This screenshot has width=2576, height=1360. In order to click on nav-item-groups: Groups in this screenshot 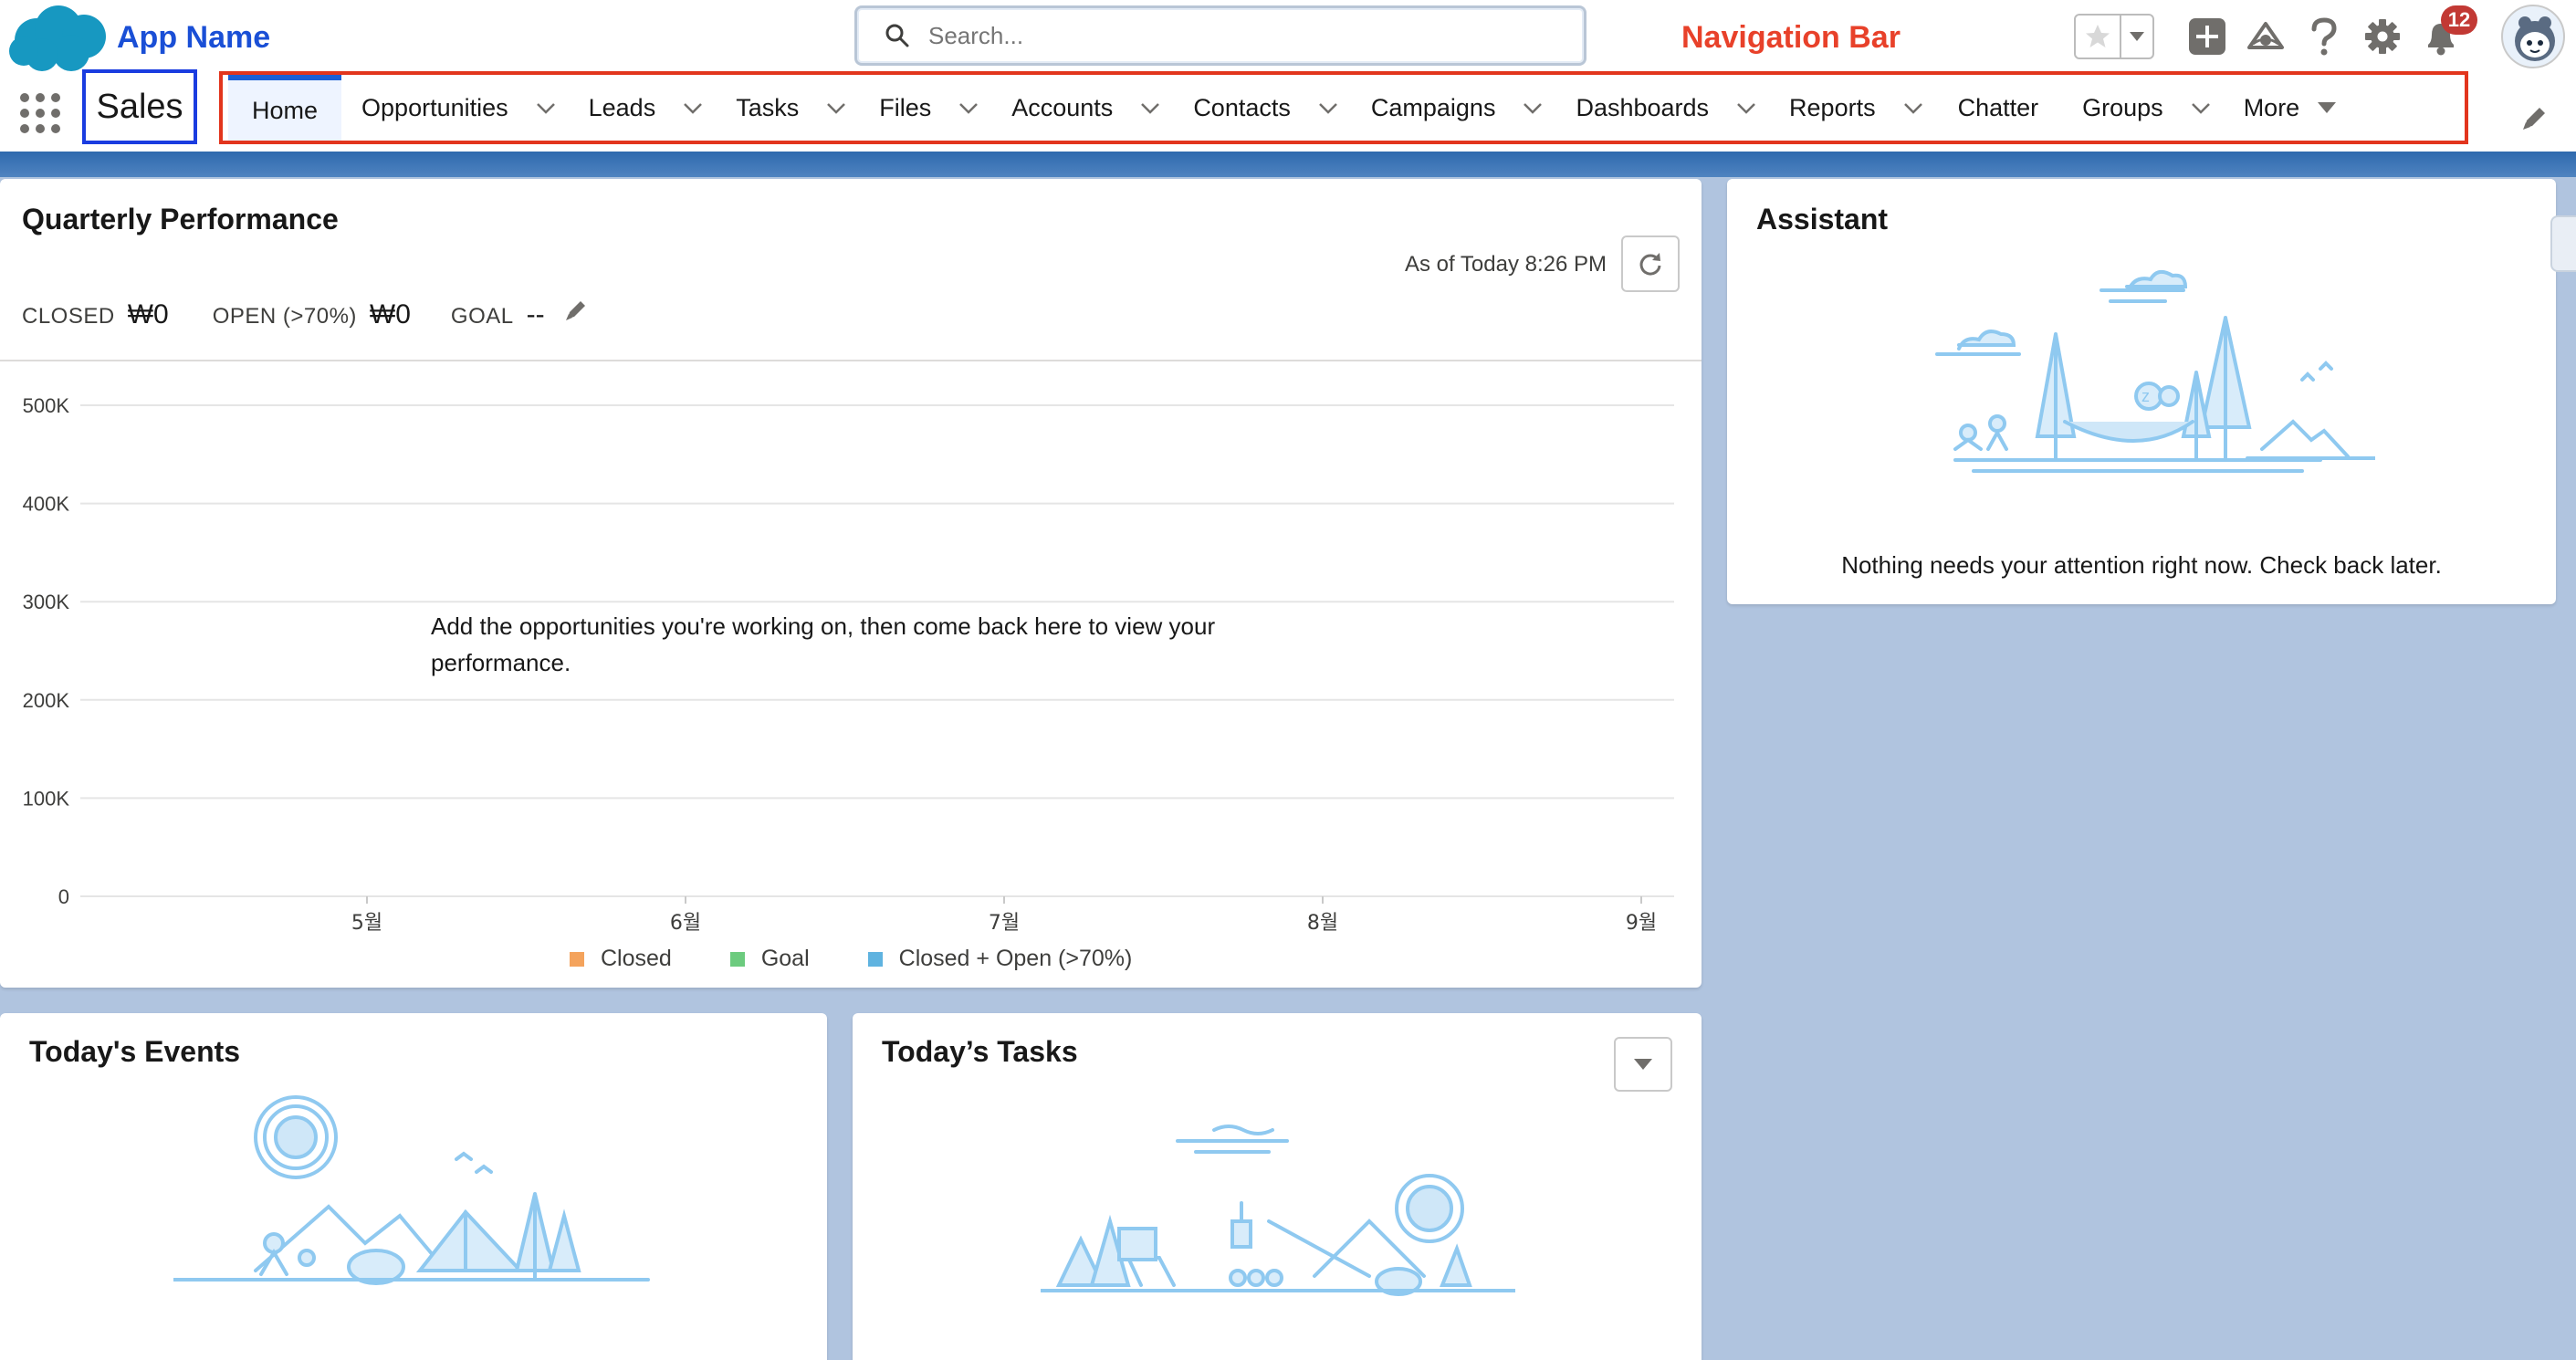, I will do `click(2148, 108)`.